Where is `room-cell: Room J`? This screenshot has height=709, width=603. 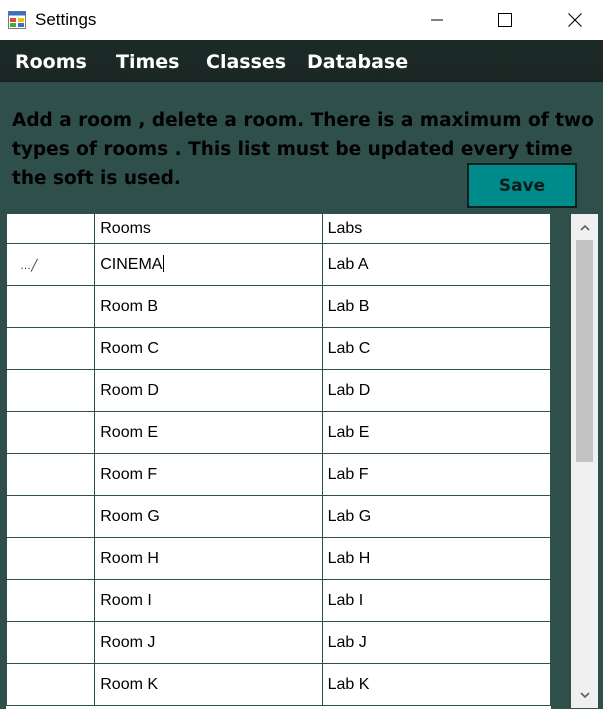 room-cell: Room J is located at coordinates (208, 642).